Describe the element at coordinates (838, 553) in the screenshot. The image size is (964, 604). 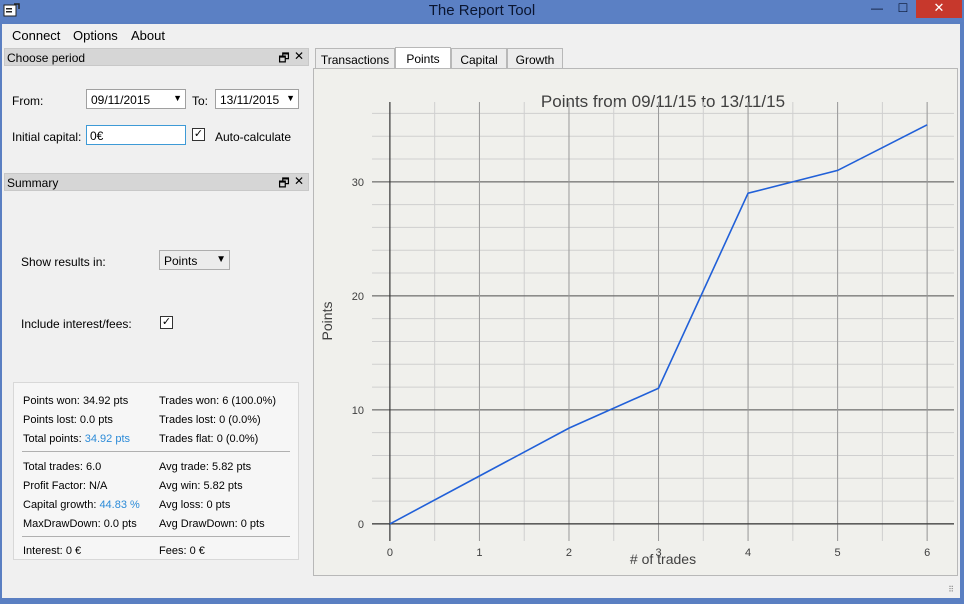
I see `x-tick-label: 5` at that location.